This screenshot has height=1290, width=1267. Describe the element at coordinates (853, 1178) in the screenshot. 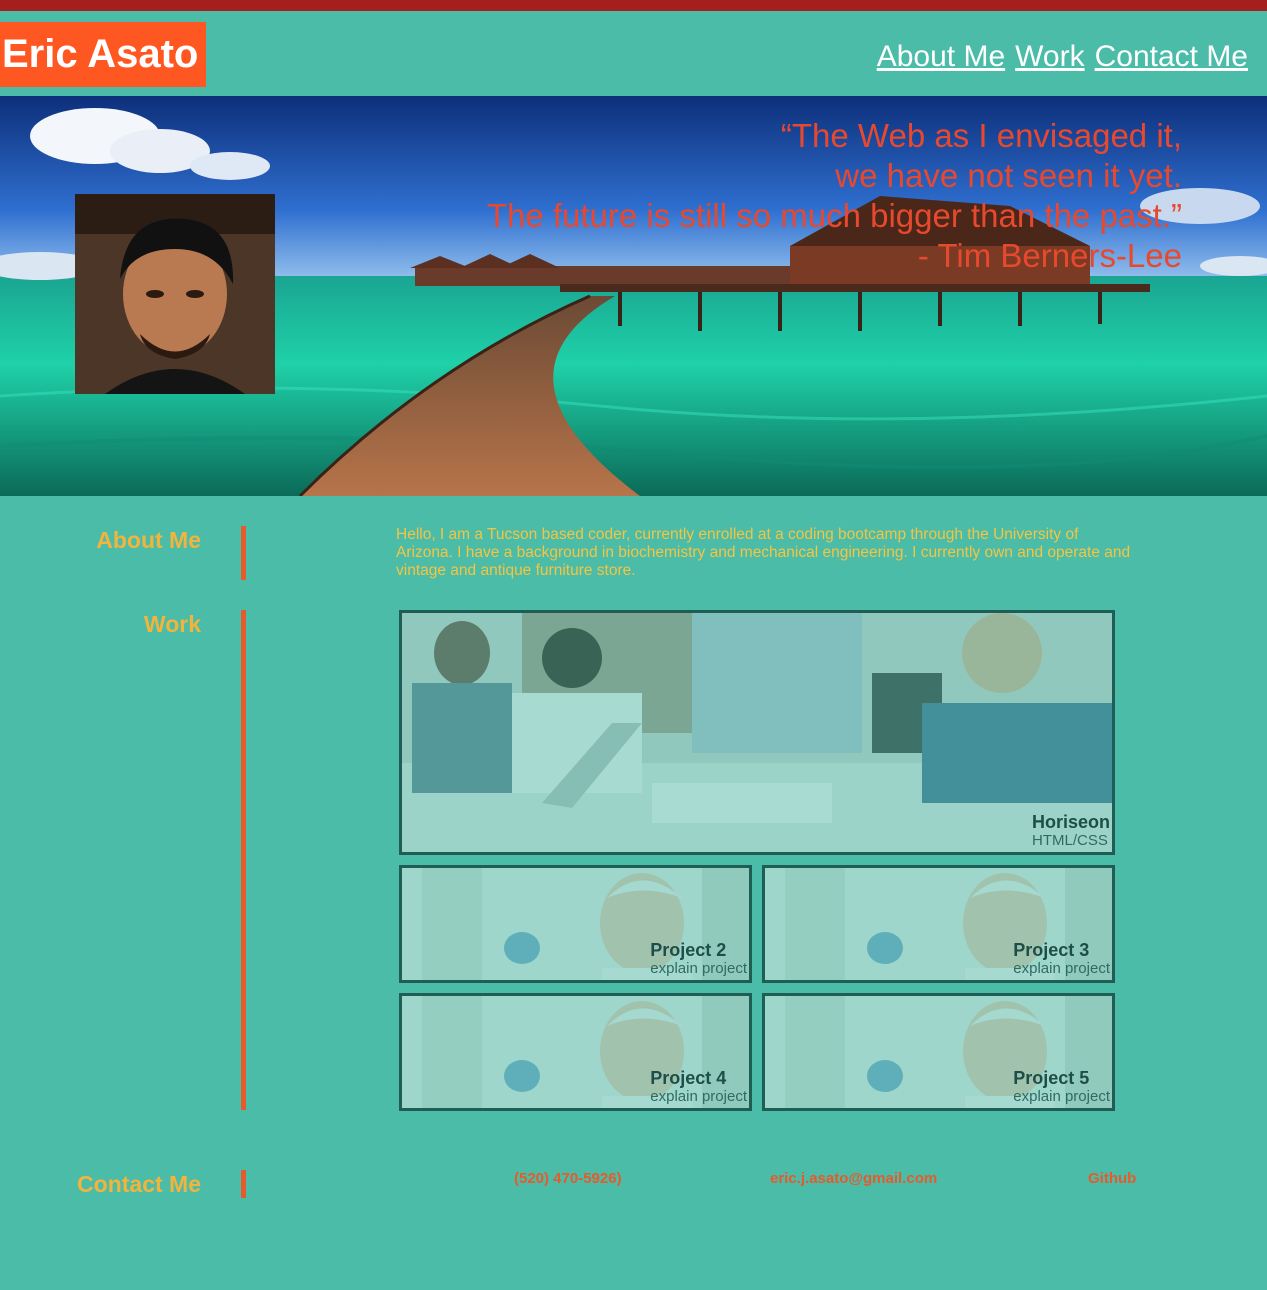

I see `contact-email-link: eric.j.asato@gmail.com` at that location.